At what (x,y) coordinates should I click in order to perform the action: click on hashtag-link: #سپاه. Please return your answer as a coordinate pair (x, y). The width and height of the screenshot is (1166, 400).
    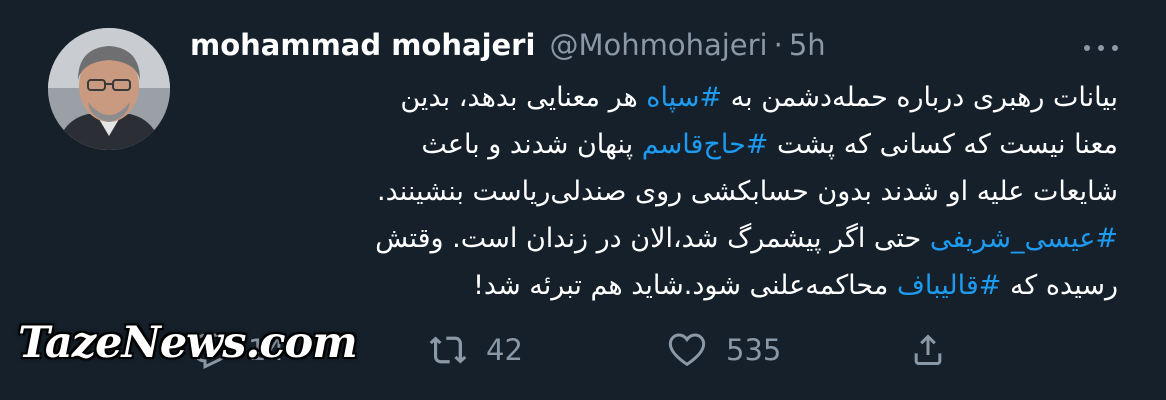
    Looking at the image, I should click on (684, 97).